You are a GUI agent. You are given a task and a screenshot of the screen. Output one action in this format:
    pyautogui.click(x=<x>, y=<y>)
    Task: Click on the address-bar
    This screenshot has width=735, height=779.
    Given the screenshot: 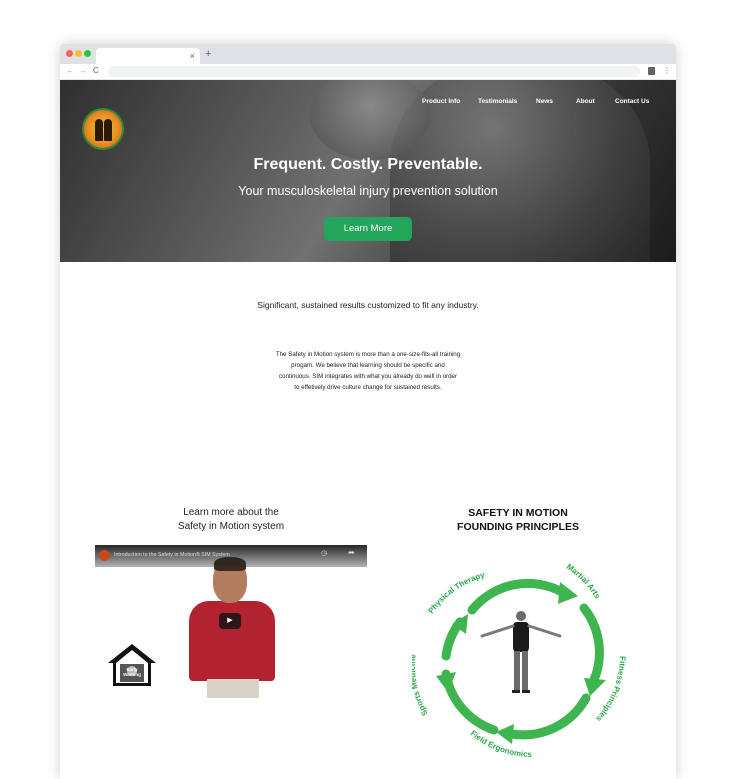 What is the action you would take?
    pyautogui.click(x=374, y=71)
    